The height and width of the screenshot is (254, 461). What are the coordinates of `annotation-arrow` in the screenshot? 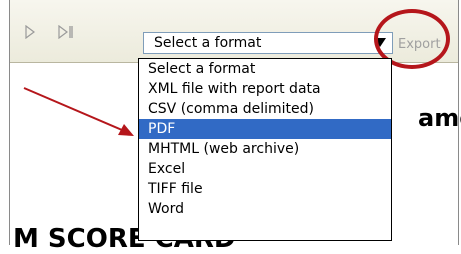 It's located at (78, 111).